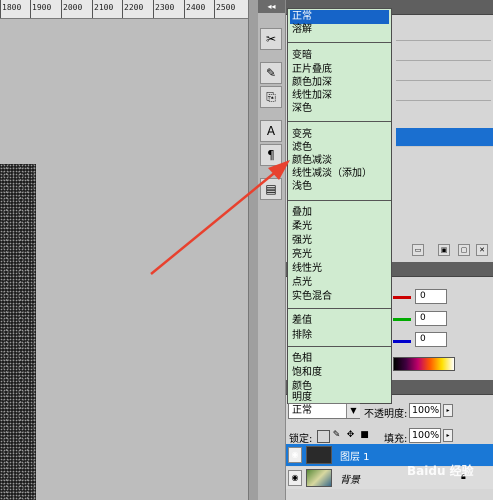 This screenshot has width=493, height=500. Describe the element at coordinates (339, 96) in the screenshot. I see `blend-option: 线性加深` at that location.